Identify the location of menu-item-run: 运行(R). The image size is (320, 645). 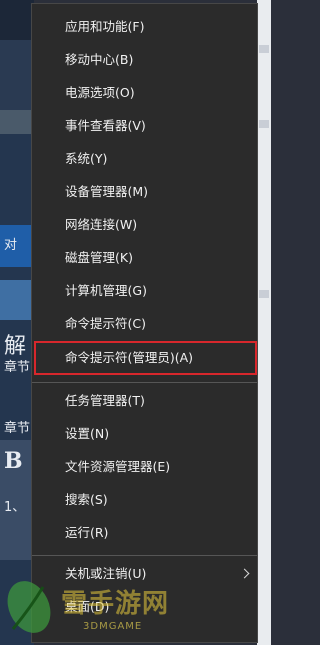
(144, 533).